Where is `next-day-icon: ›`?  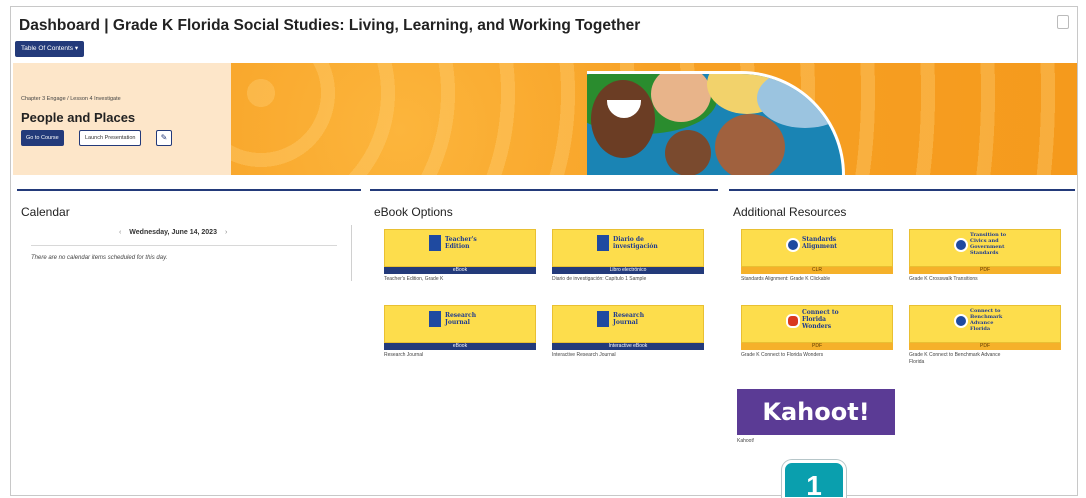 next-day-icon: › is located at coordinates (226, 232).